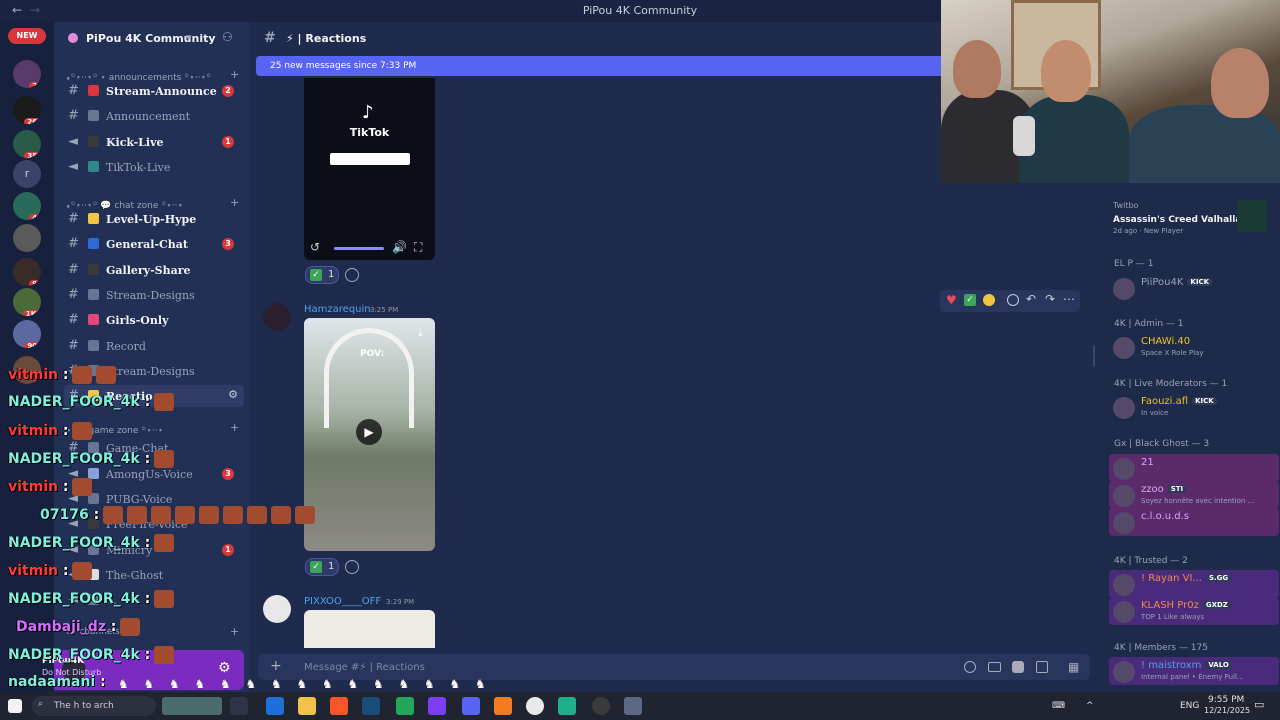  I want to click on notification-icon: ▭, so click(1259, 704).